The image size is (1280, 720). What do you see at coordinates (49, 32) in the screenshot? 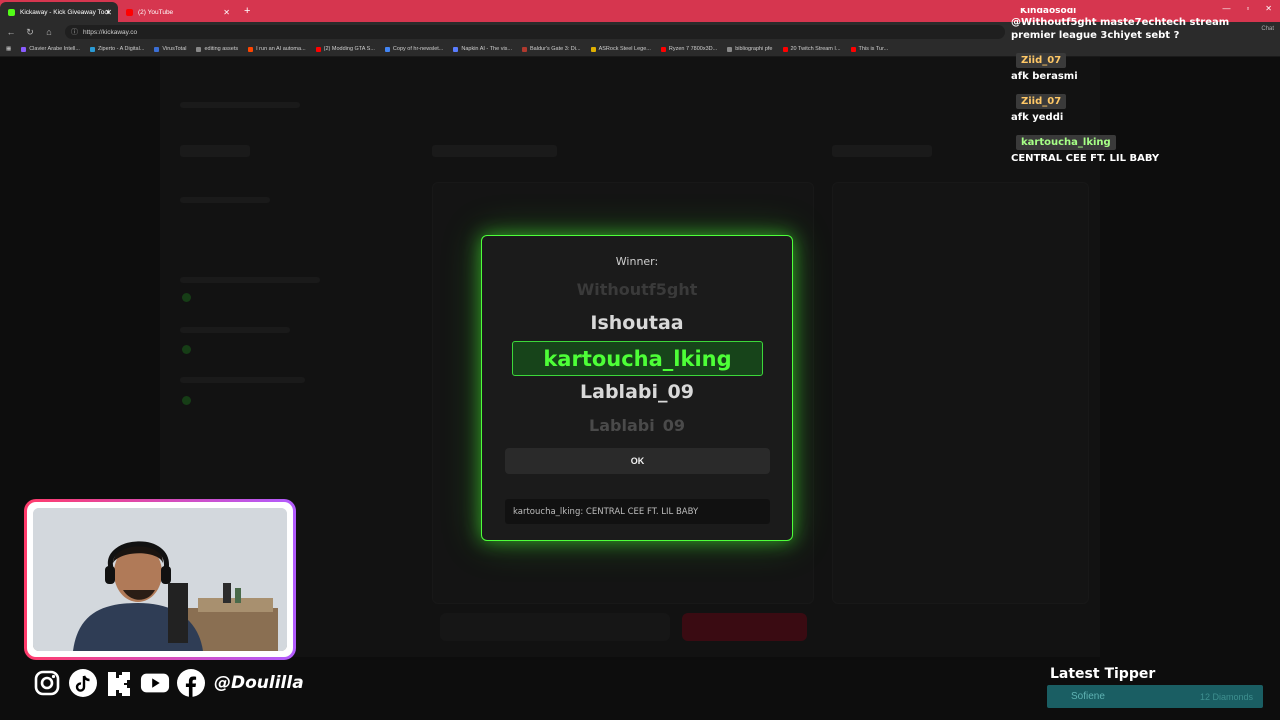
I see `home-icon: ⌂` at bounding box center [49, 32].